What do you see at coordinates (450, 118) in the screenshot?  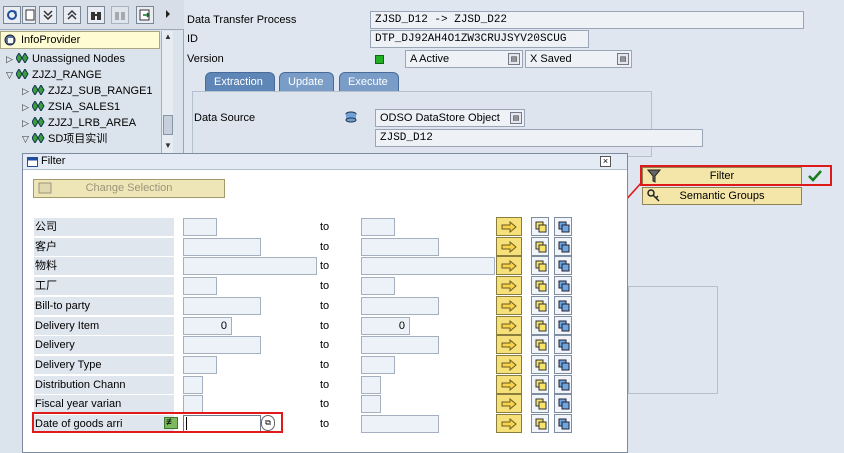 I see `datasource-type-select: ODSO DataStore Object ▤` at bounding box center [450, 118].